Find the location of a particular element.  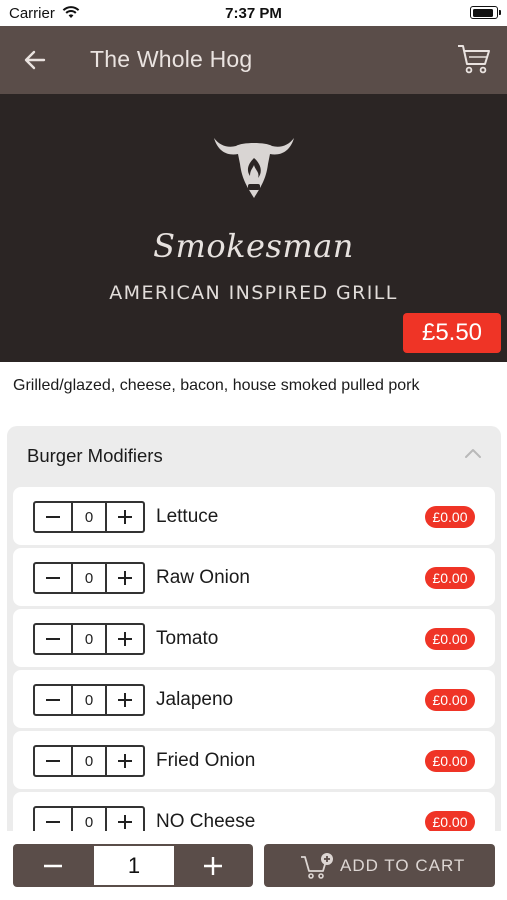

add-to-cart-button: ADD TO CART is located at coordinates (379, 865).